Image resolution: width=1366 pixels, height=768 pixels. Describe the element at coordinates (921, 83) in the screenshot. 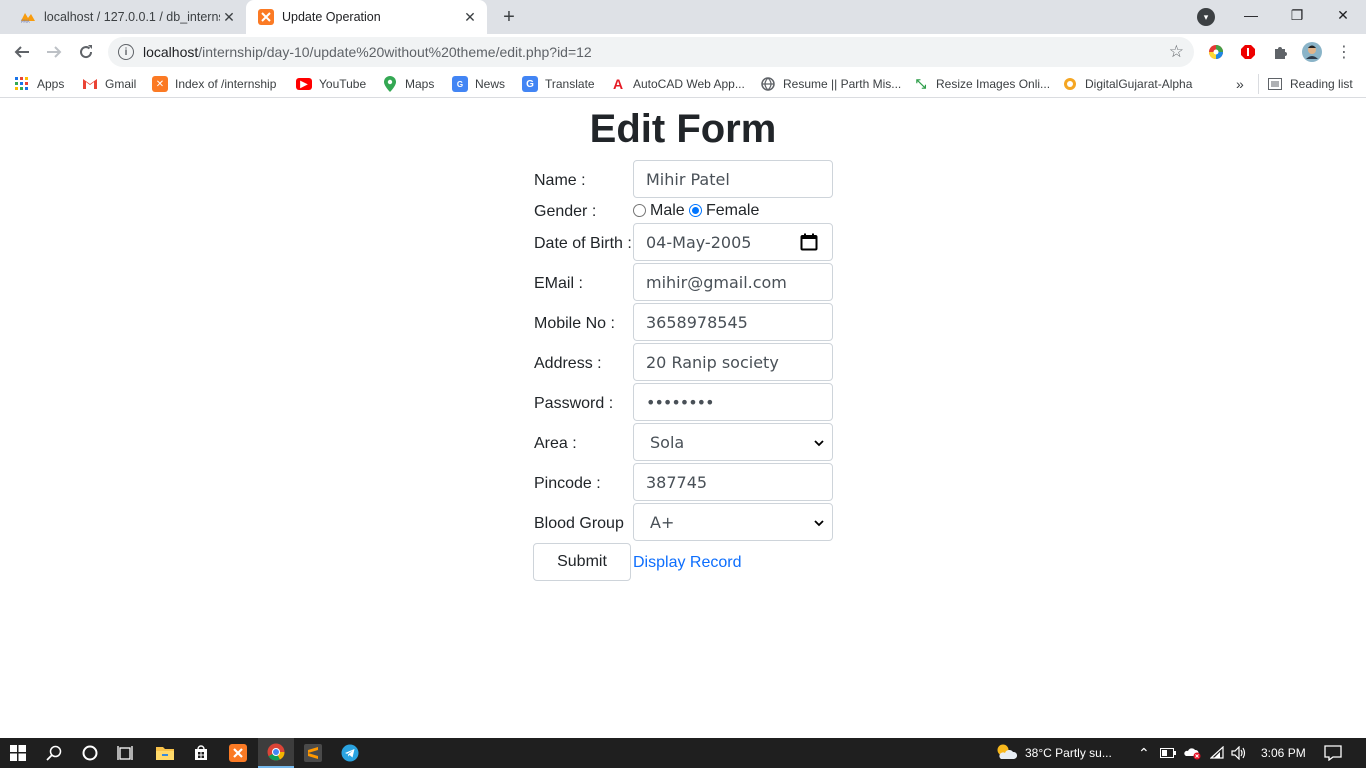

I see `resize-icon: ⤡` at that location.